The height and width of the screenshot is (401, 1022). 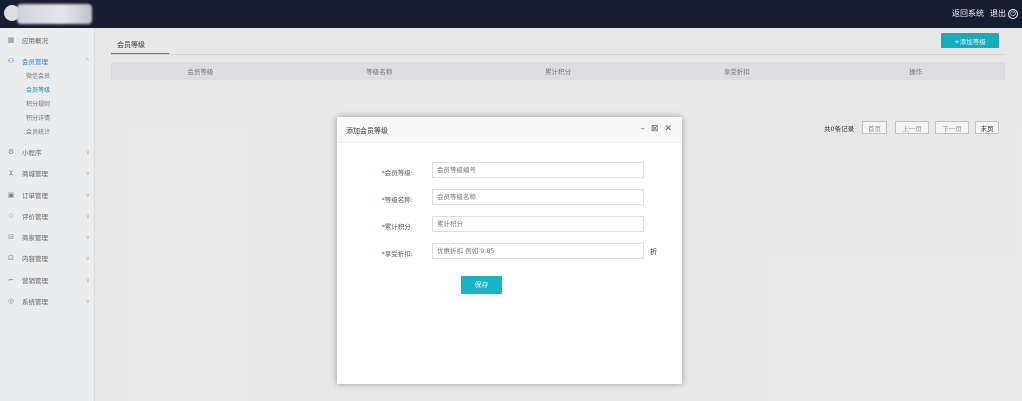 What do you see at coordinates (538, 170) in the screenshot?
I see `level-number-input` at bounding box center [538, 170].